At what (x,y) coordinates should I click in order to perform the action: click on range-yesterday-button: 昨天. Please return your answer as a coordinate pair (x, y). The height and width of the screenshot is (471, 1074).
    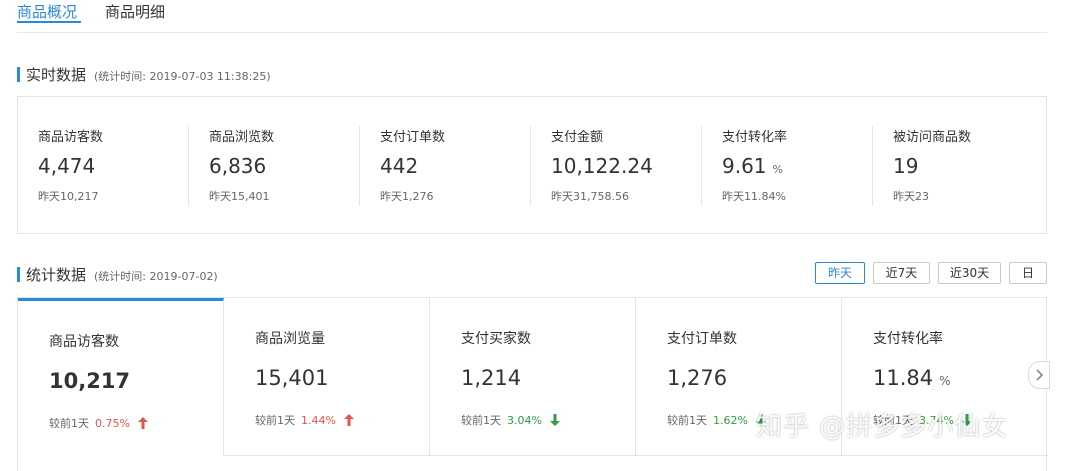
    Looking at the image, I should click on (840, 273).